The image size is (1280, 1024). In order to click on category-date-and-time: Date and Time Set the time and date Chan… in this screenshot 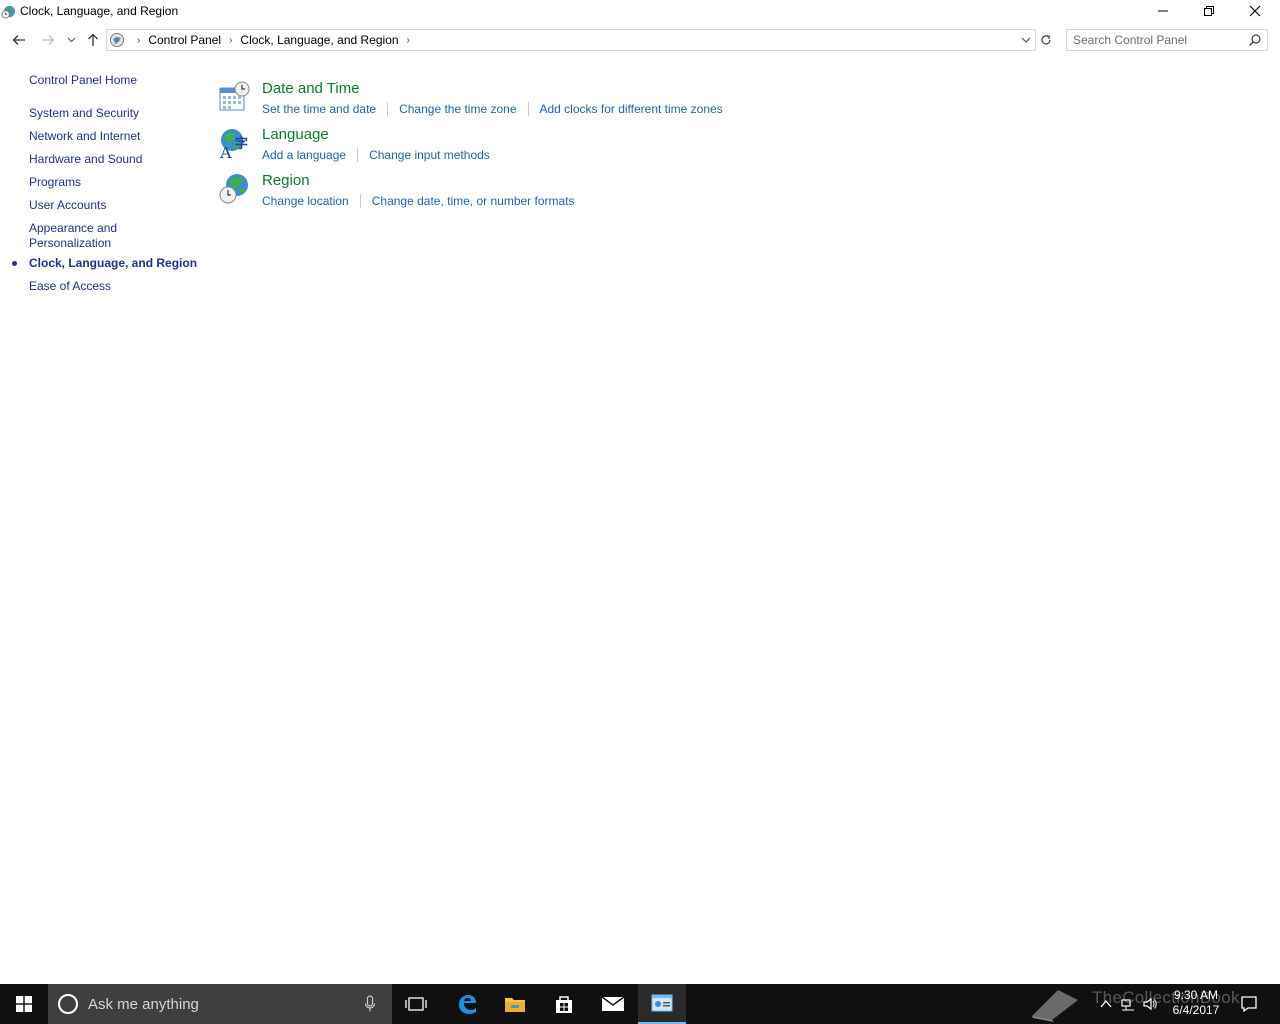, I will do `click(618, 102)`.